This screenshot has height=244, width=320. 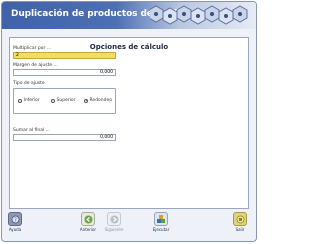 What do you see at coordinates (17, 55) in the screenshot?
I see `multiplicar-value: 2` at bounding box center [17, 55].